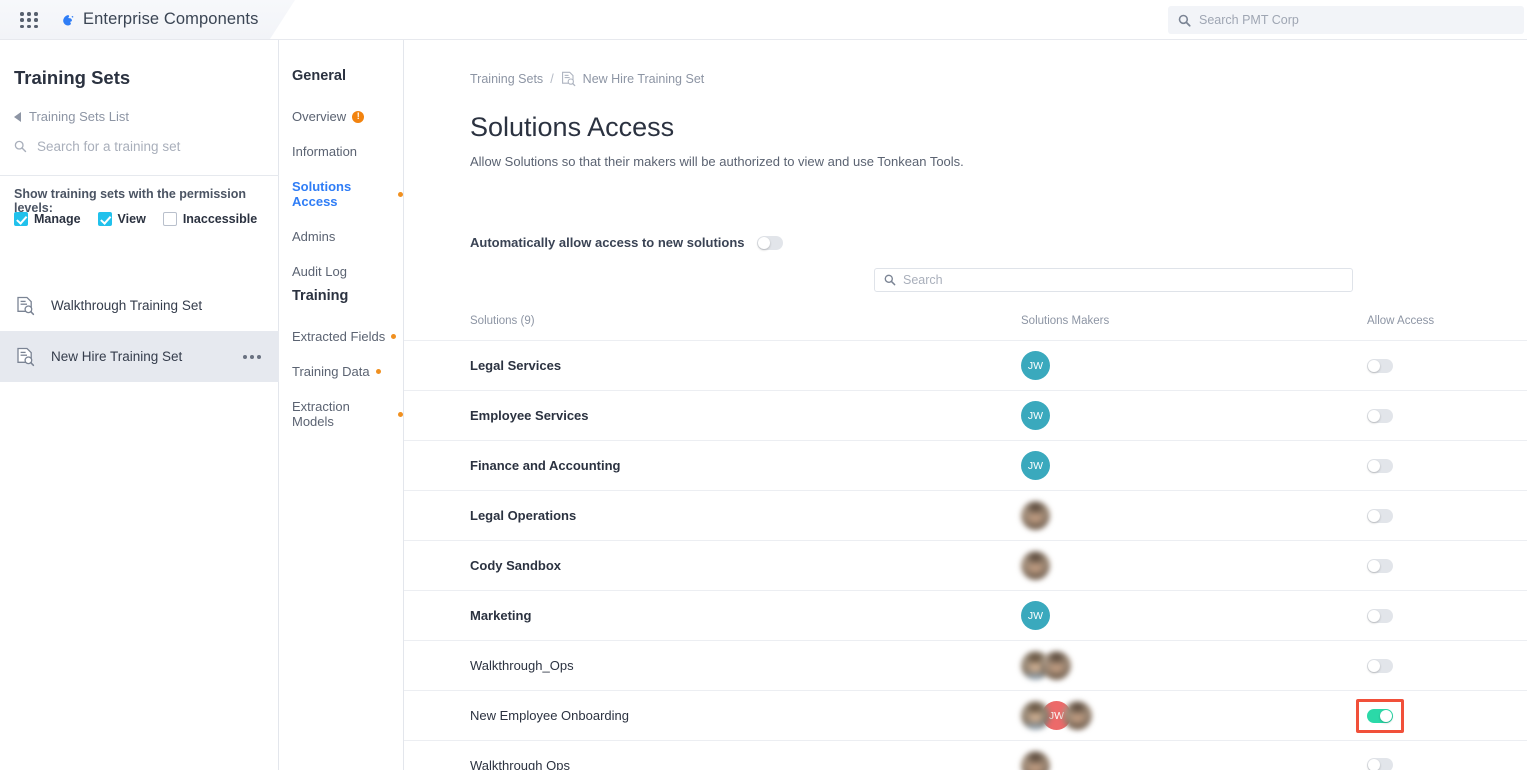 This screenshot has width=1527, height=770. What do you see at coordinates (572, 127) in the screenshot?
I see `page-title: Solutions Access` at bounding box center [572, 127].